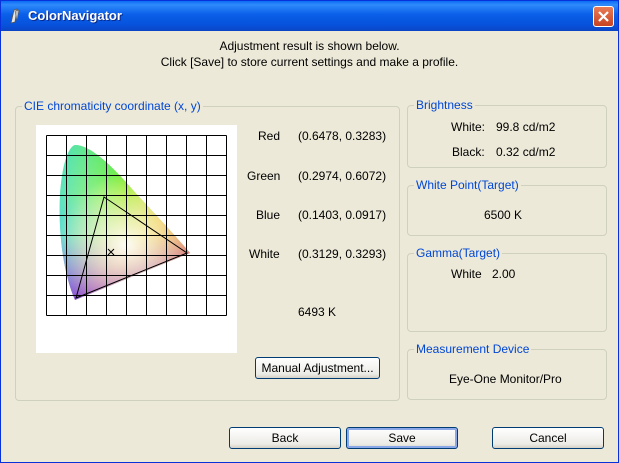  Describe the element at coordinates (342, 136) in the screenshot. I see `red-value: (0.6478, 0.3283)` at that location.